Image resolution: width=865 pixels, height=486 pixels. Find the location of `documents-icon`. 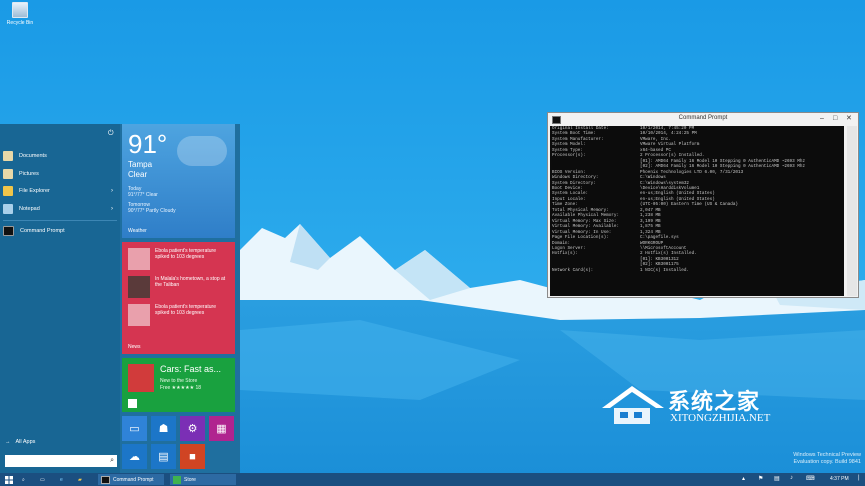

documents-icon is located at coordinates (8, 156).